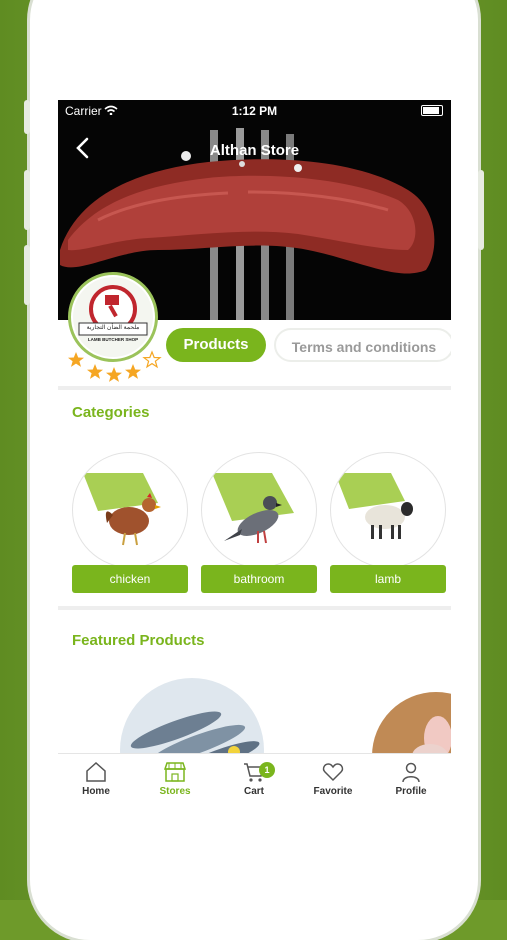 This screenshot has width=507, height=940. Describe the element at coordinates (122, 509) in the screenshot. I see `chicken-icon` at that location.